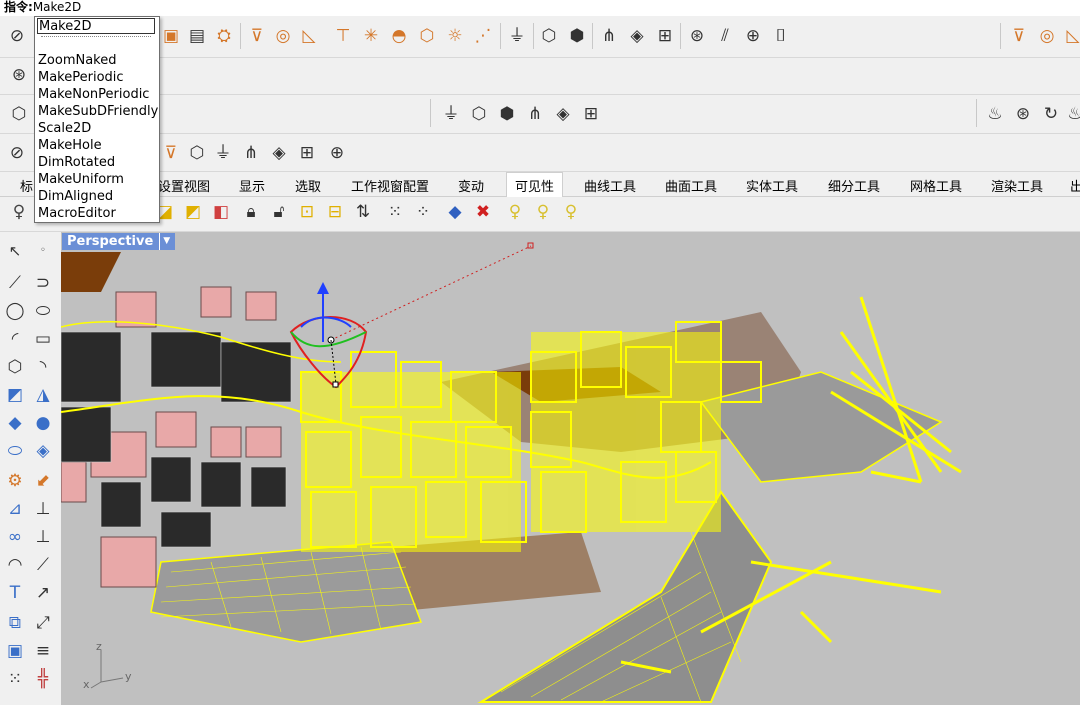 The height and width of the screenshot is (705, 1080). What do you see at coordinates (15, 537) in the screenshot?
I see `union-icon: ∞` at bounding box center [15, 537].